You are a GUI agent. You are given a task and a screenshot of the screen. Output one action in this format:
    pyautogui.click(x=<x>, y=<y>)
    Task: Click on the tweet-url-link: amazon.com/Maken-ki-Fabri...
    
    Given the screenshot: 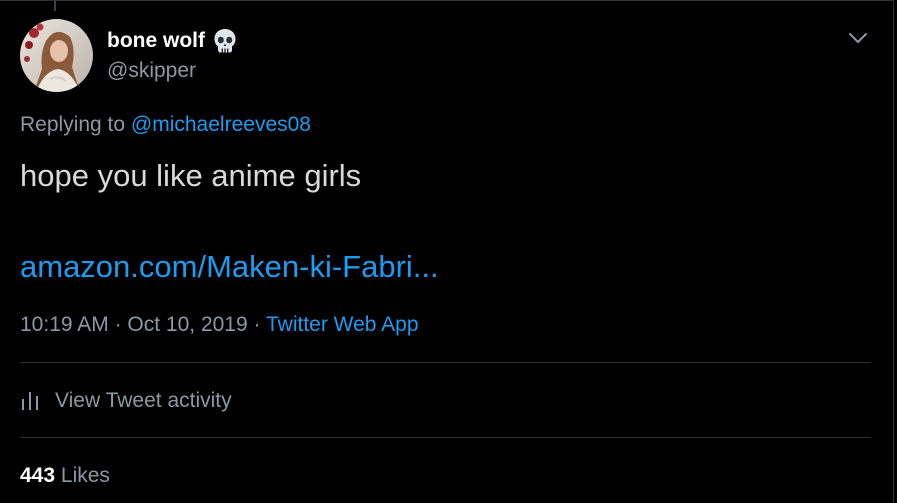 What is the action you would take?
    pyautogui.click(x=229, y=267)
    